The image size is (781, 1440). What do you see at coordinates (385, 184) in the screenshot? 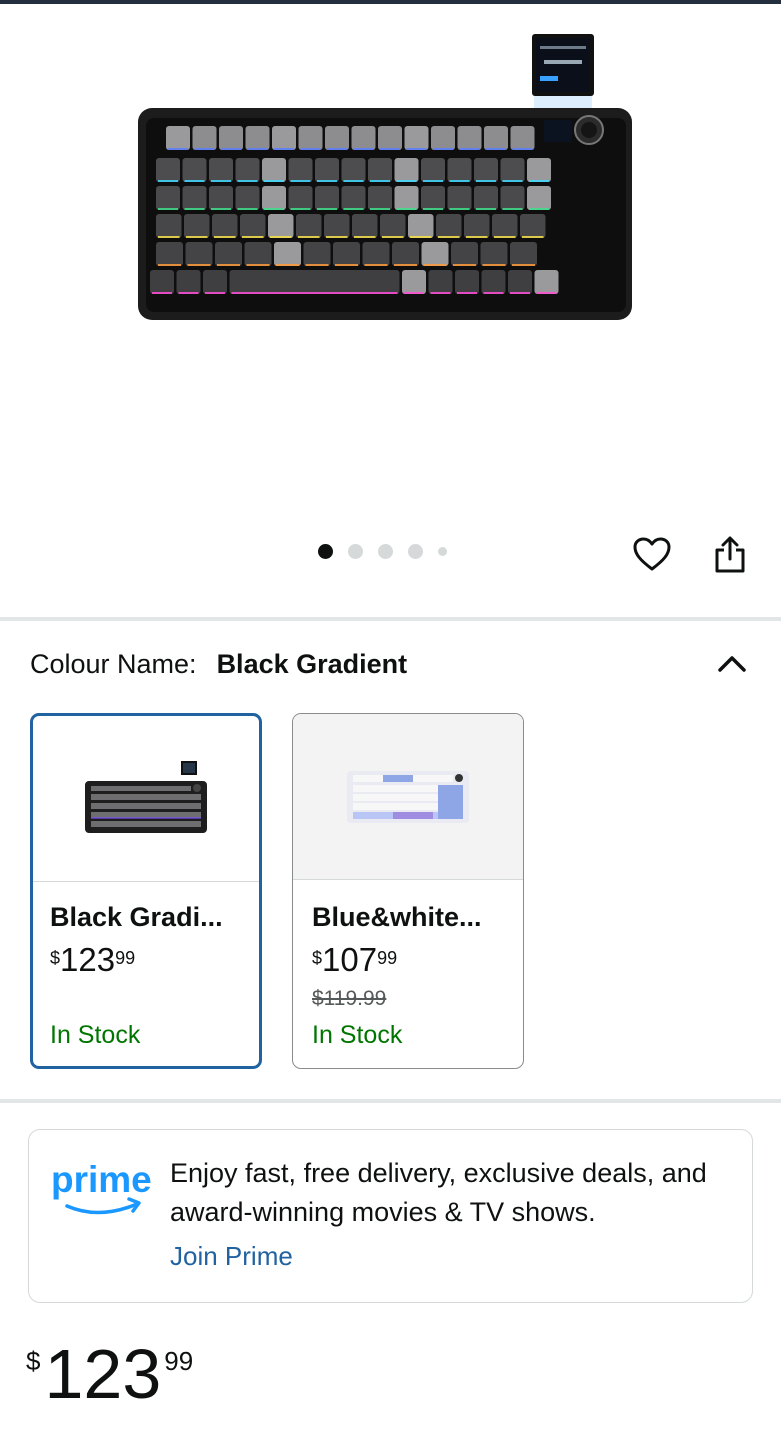
I see `product-image-keyboard` at bounding box center [385, 184].